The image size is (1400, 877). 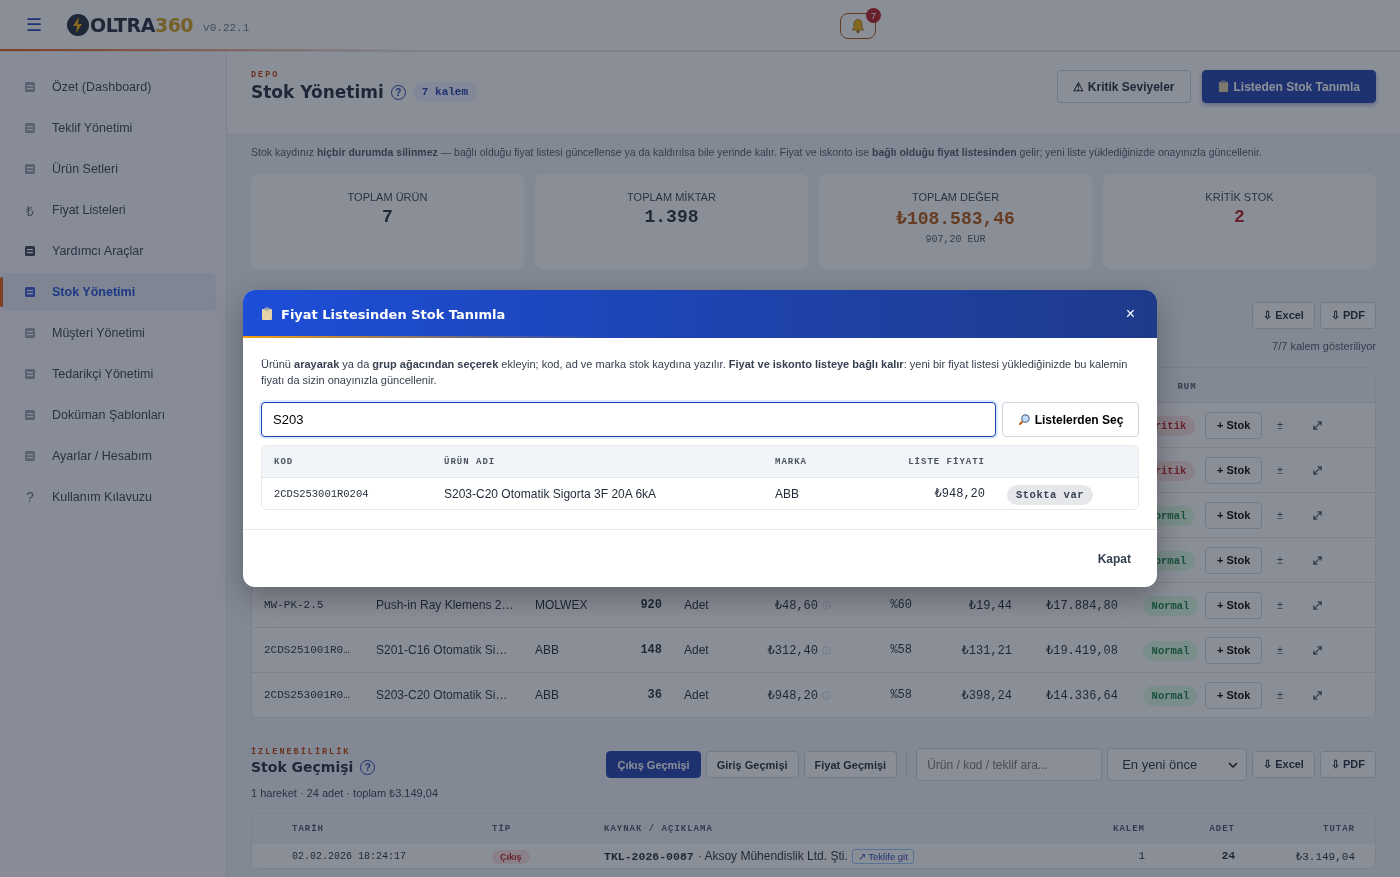 I want to click on sort-dropdown: En yeni önce, so click(x=1177, y=764).